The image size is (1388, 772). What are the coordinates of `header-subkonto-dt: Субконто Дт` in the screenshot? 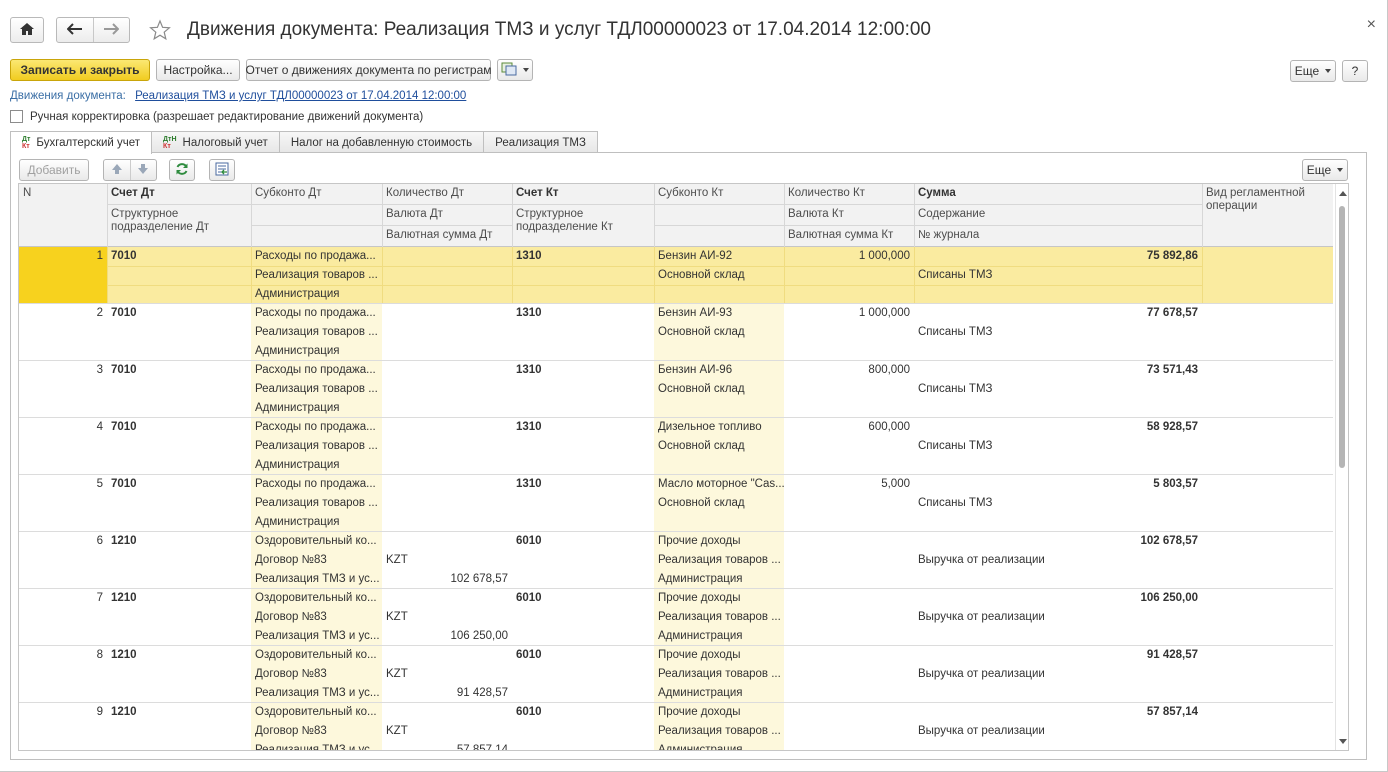 It's located at (316, 193).